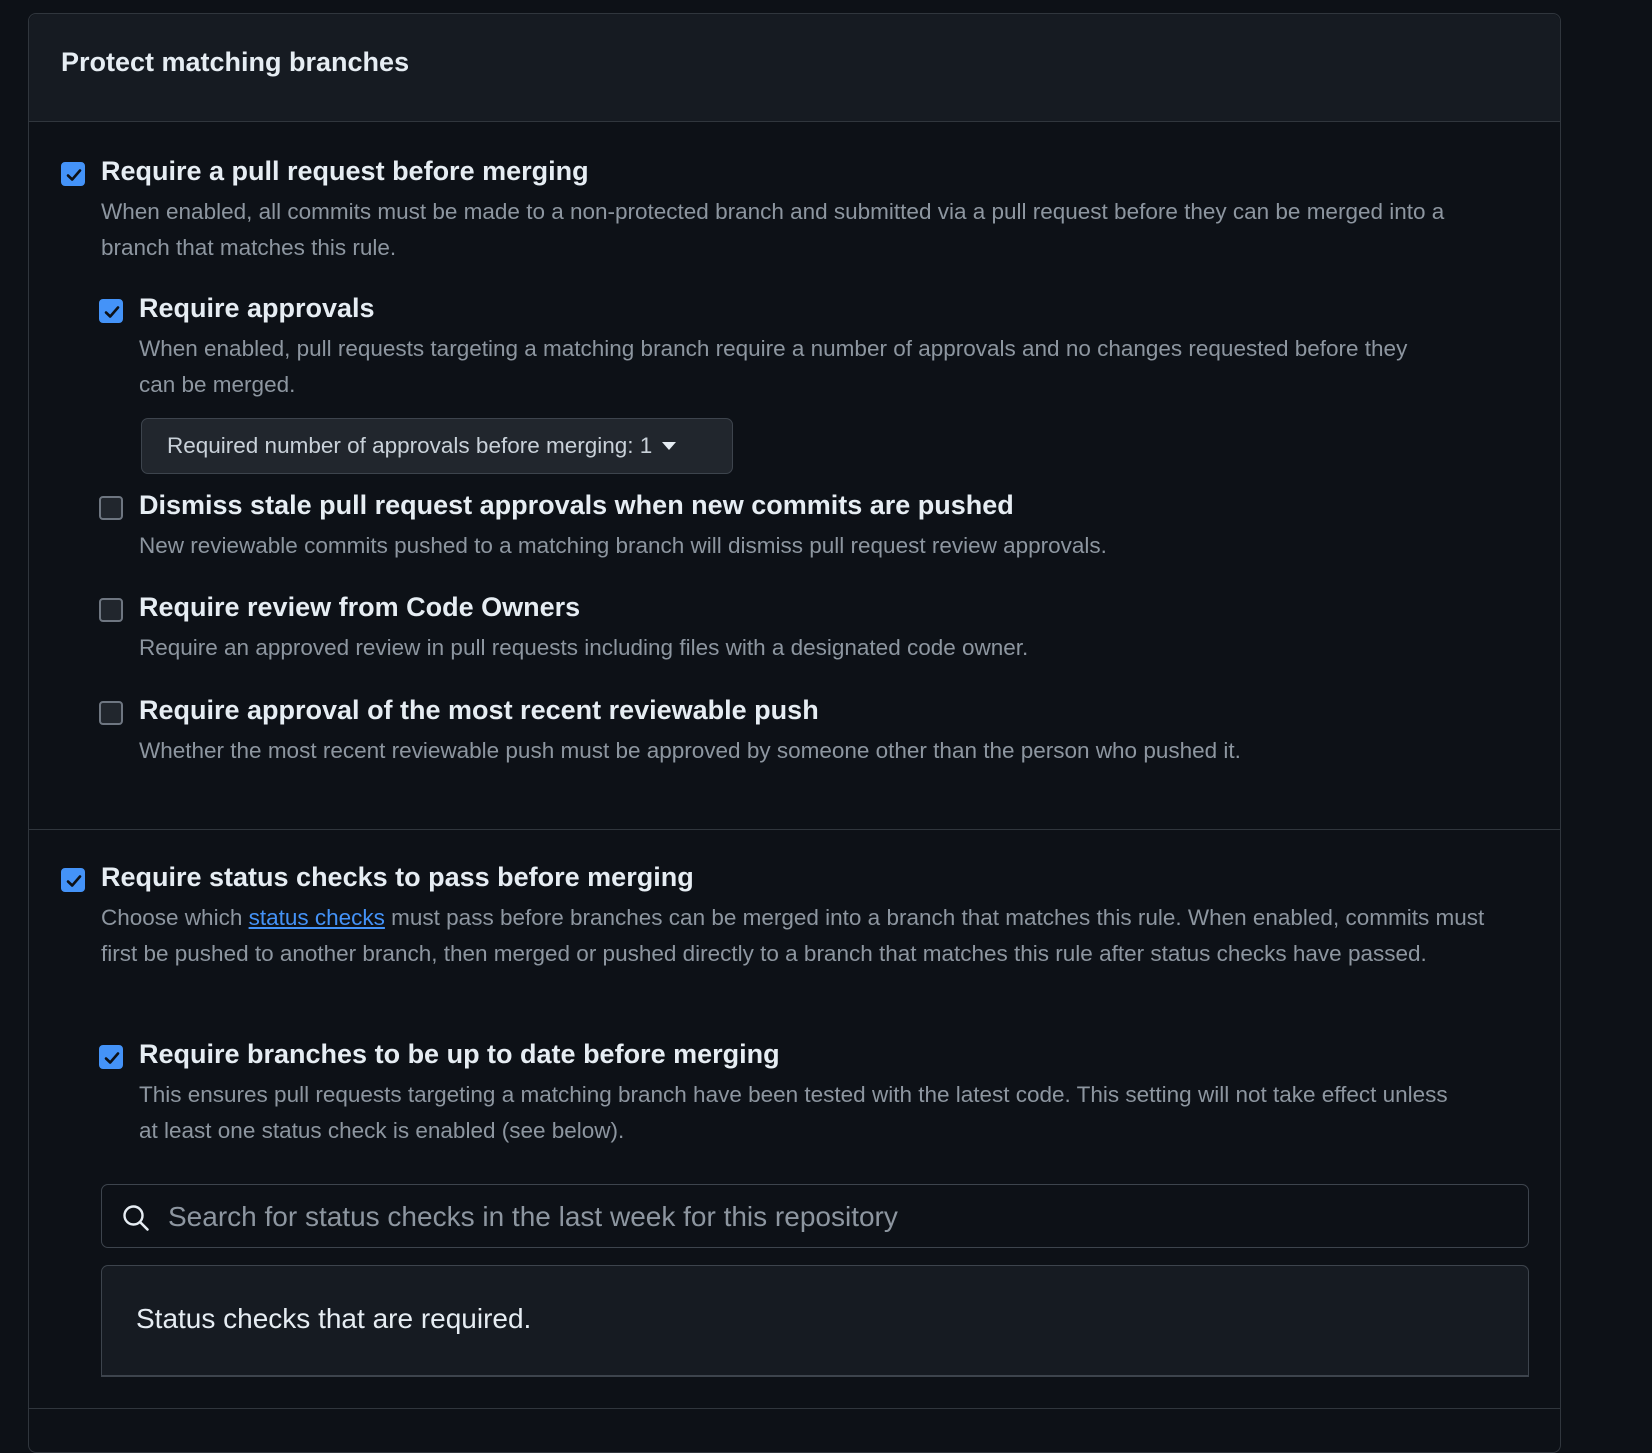 The image size is (1652, 1453). Describe the element at coordinates (111, 508) in the screenshot. I see `dismiss-stale-approvals-checkbox` at that location.